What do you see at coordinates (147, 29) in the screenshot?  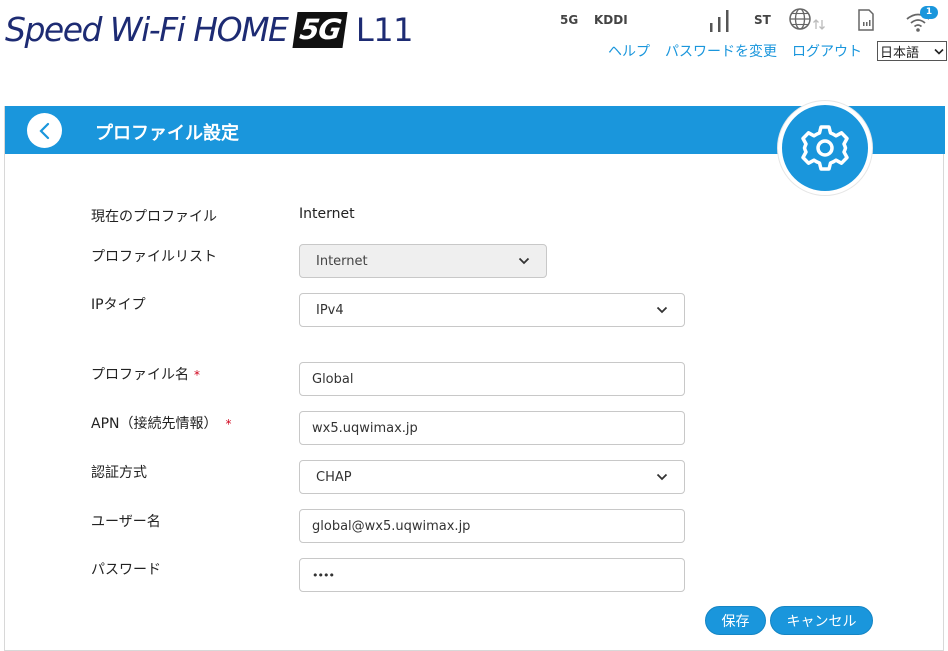 I see `logo-text: Speed Wi-Fi HOME` at bounding box center [147, 29].